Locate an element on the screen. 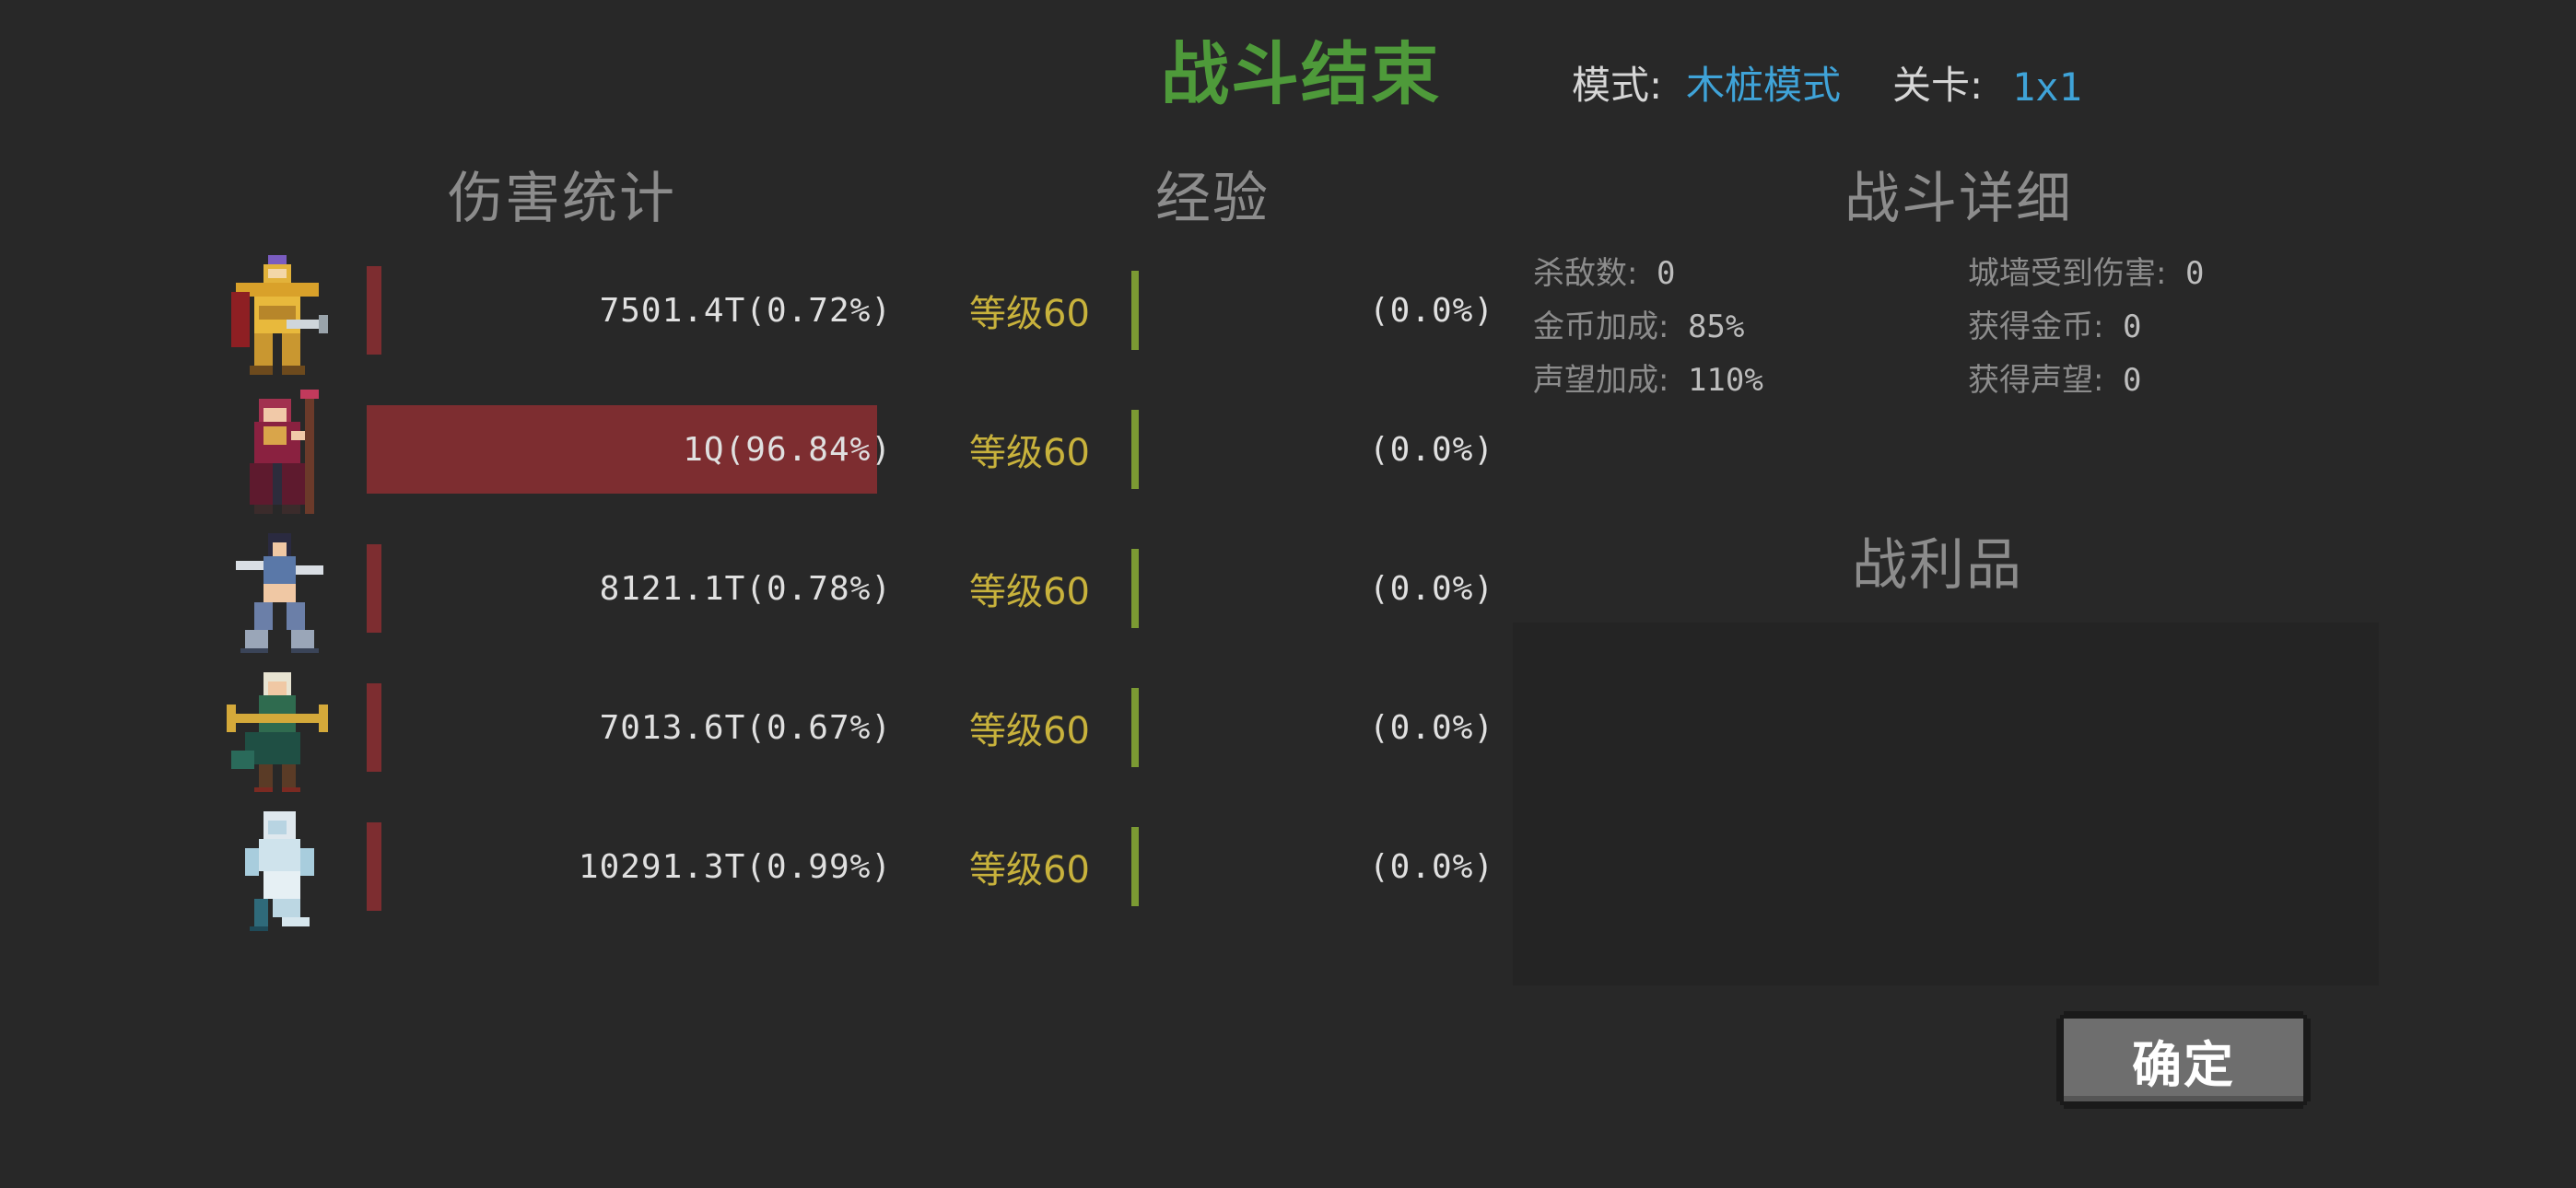 The width and height of the screenshot is (2576, 1188). gold-gained-value: 0 is located at coordinates (2132, 327).